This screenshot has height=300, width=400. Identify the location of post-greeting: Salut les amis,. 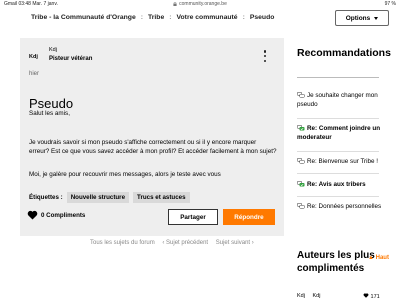
(49, 113).